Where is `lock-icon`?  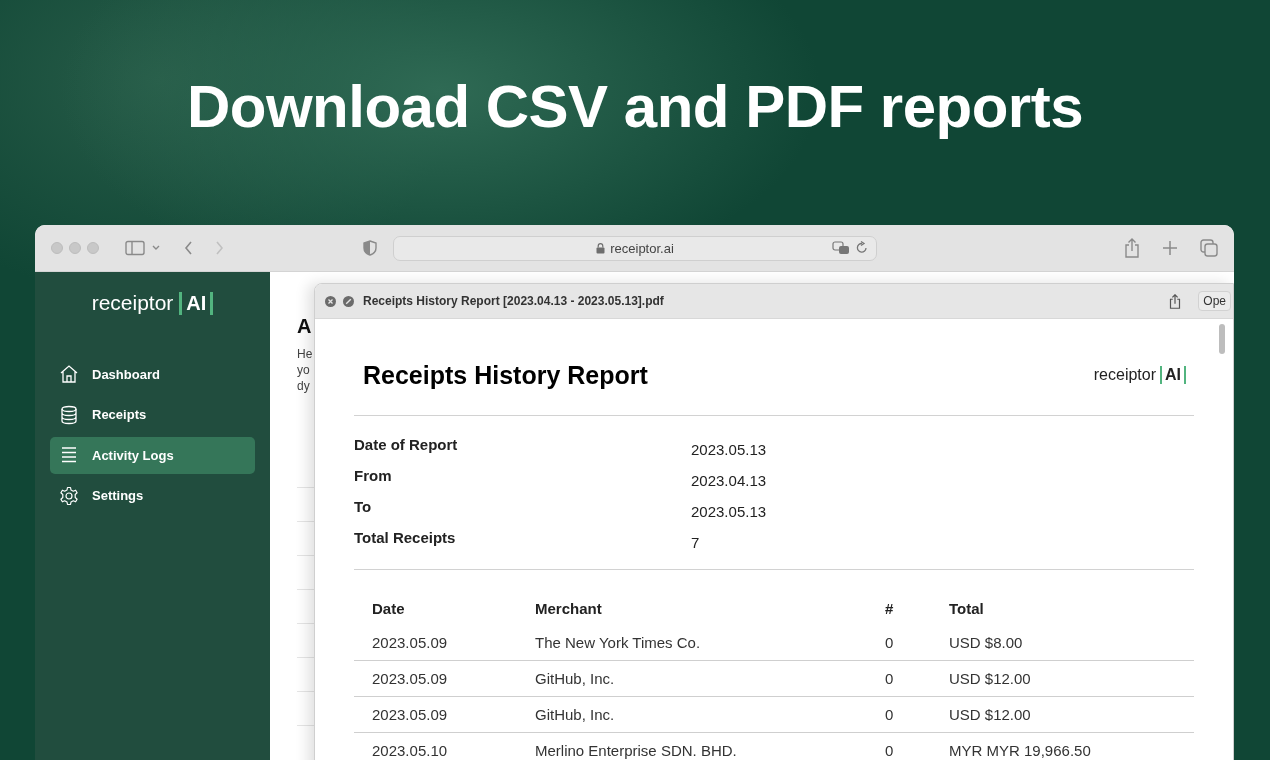
lock-icon is located at coordinates (601, 248).